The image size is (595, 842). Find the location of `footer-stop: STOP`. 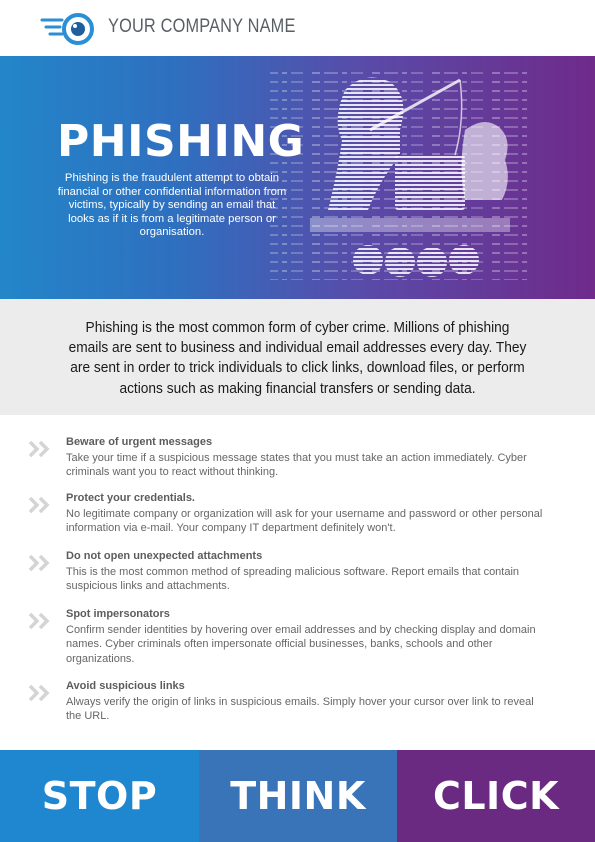

footer-stop: STOP is located at coordinates (99, 796).